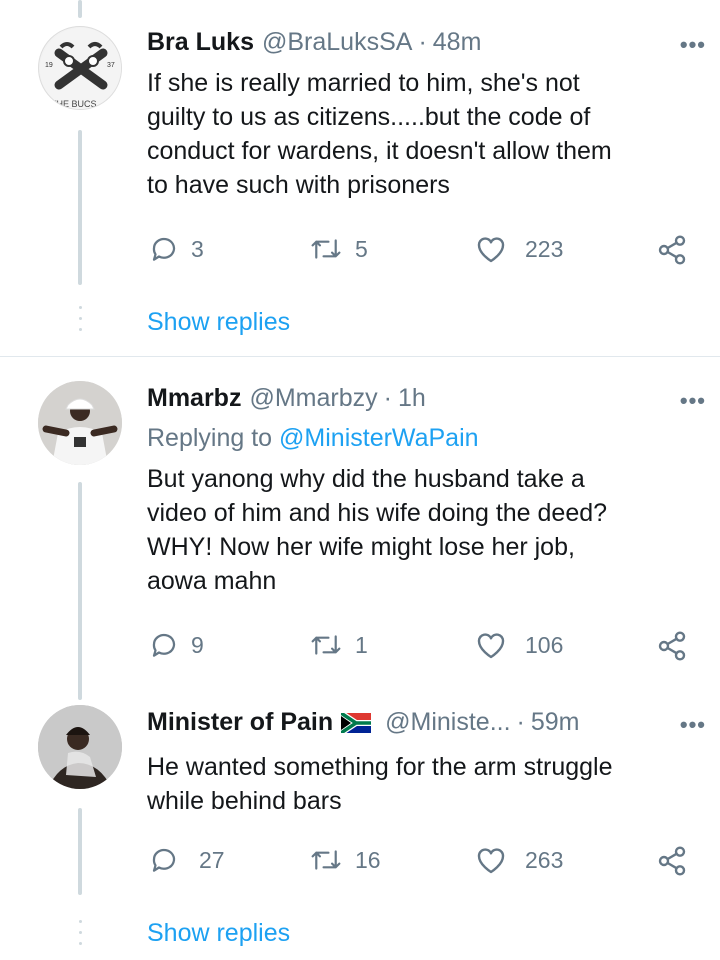 Image resolution: width=720 pixels, height=960 pixels. Describe the element at coordinates (360, 356) in the screenshot. I see `divider` at that location.